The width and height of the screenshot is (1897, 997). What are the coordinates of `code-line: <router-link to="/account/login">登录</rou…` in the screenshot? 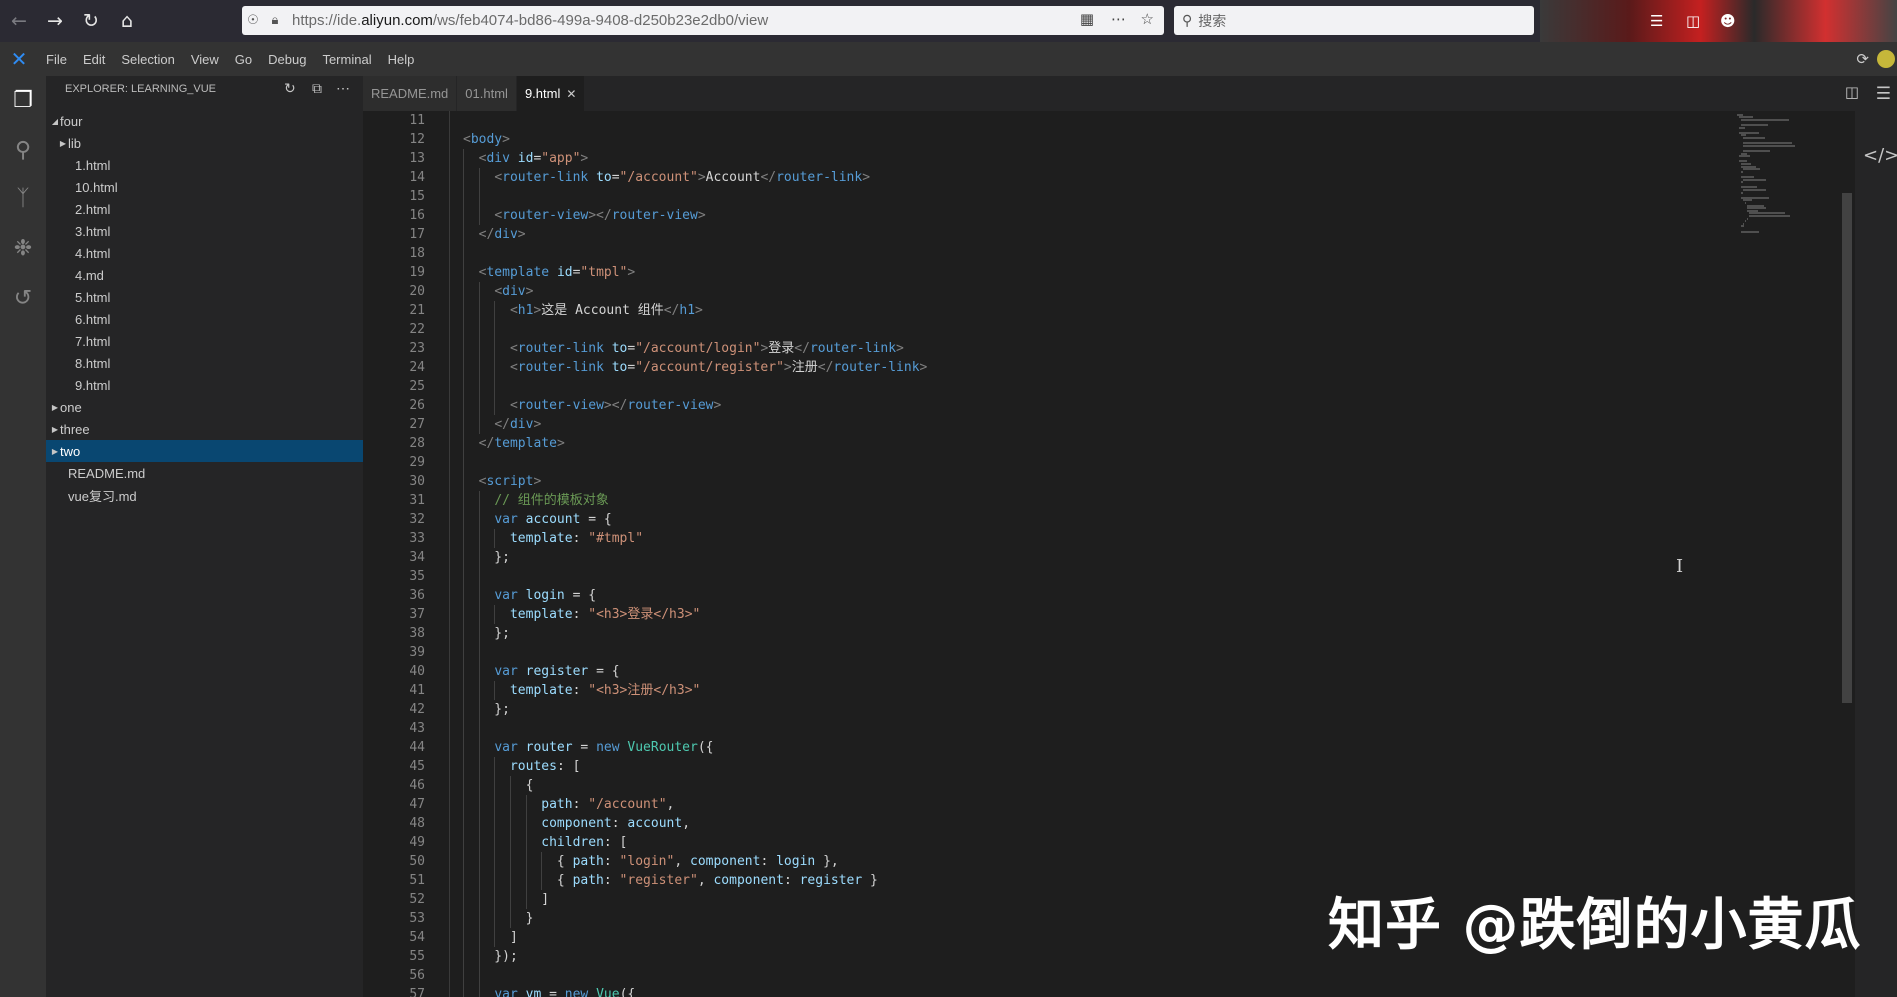 It's located at (695, 348).